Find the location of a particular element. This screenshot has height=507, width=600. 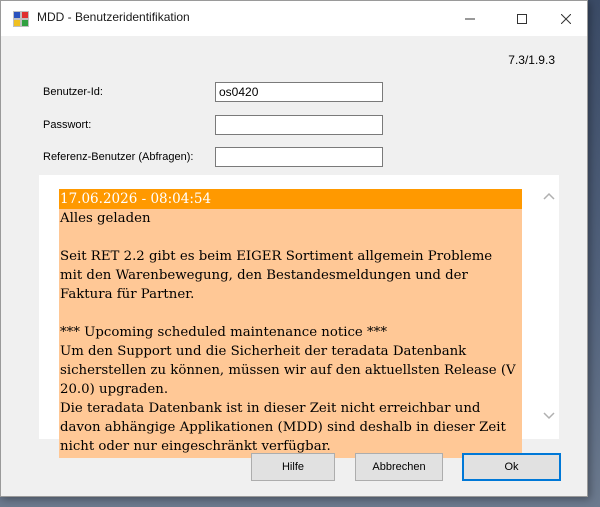

reference-user-input is located at coordinates (299, 157).